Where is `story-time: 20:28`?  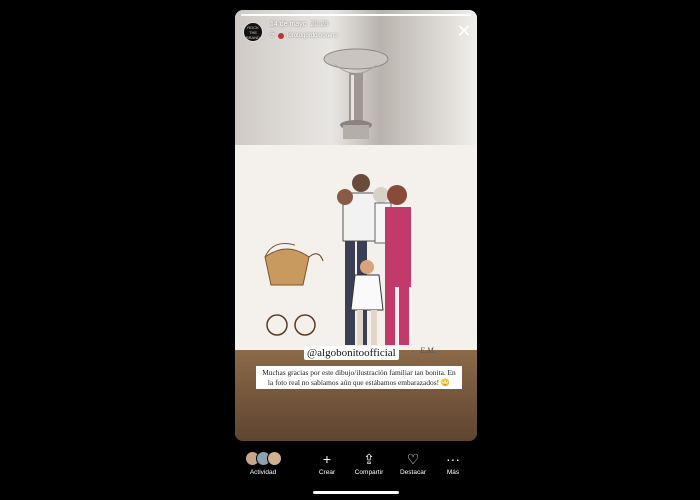
story-time: 20:28 is located at coordinates (319, 24).